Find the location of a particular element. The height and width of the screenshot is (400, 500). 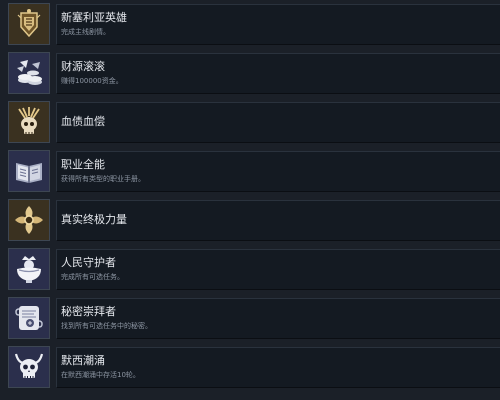

coin-pile-icon is located at coordinates (29, 72).